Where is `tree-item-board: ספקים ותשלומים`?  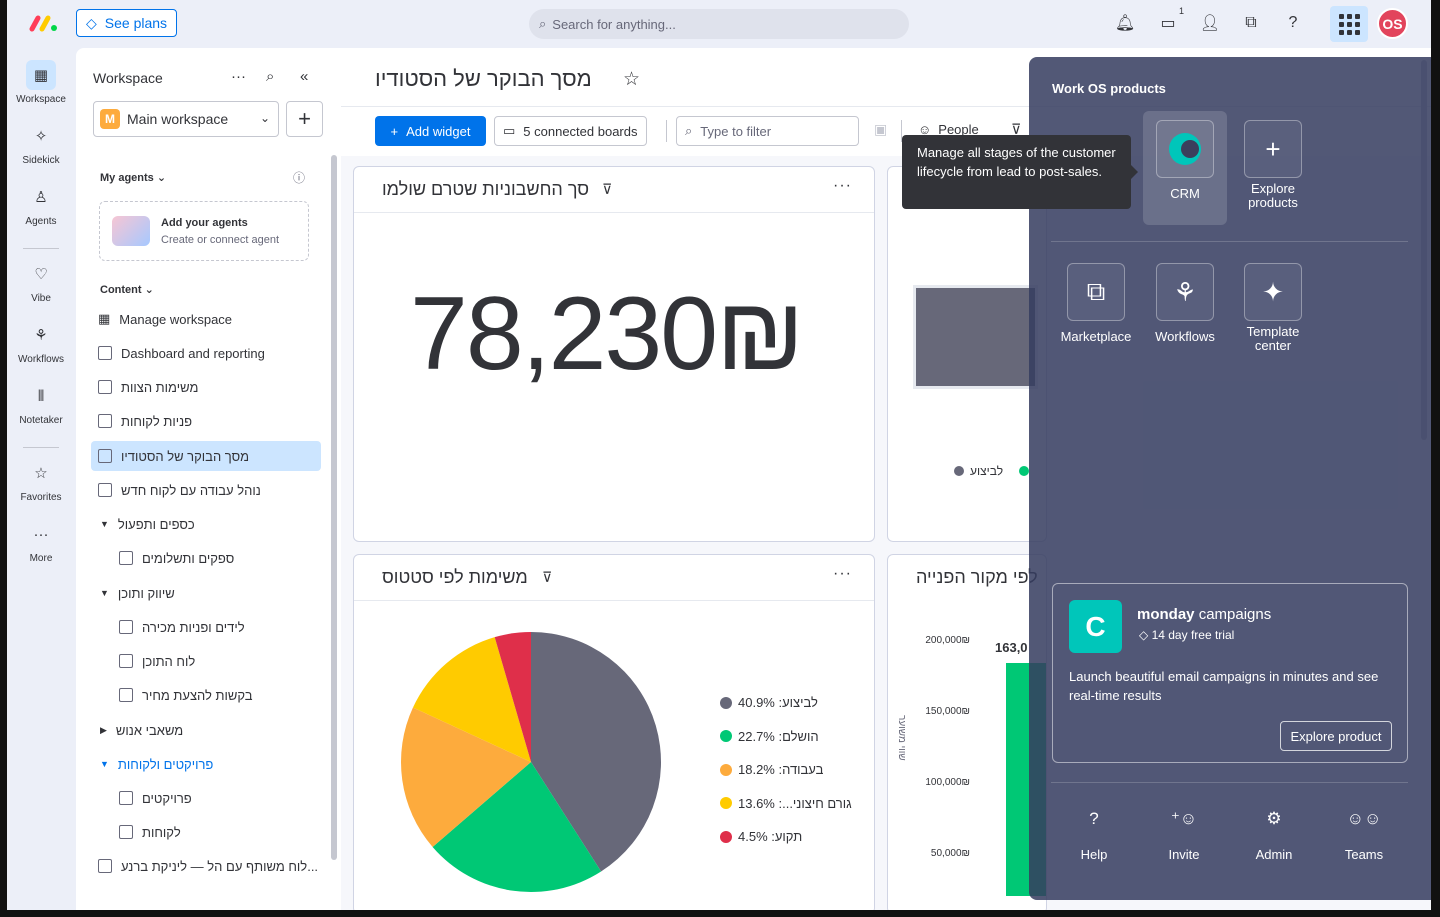
tree-item-board: ספקים ותשלומים is located at coordinates (224, 558).